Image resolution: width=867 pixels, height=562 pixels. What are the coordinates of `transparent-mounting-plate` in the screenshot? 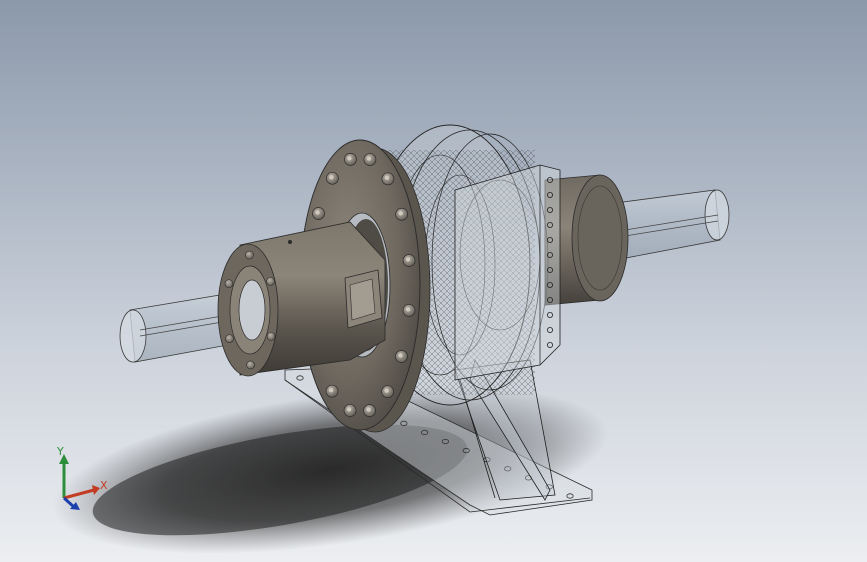 It's located at (507, 272).